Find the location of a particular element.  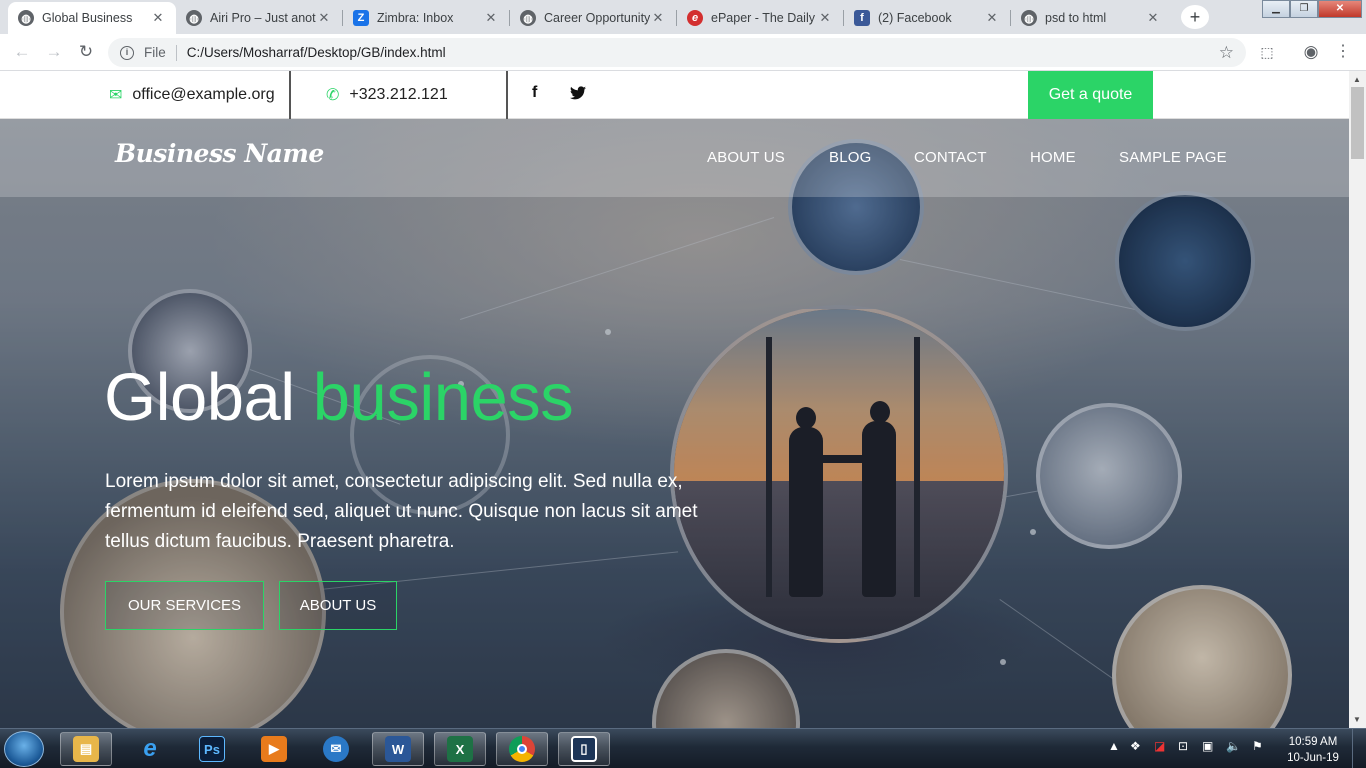

phone-contact: ✆ +323.212.121 is located at coordinates (387, 95).